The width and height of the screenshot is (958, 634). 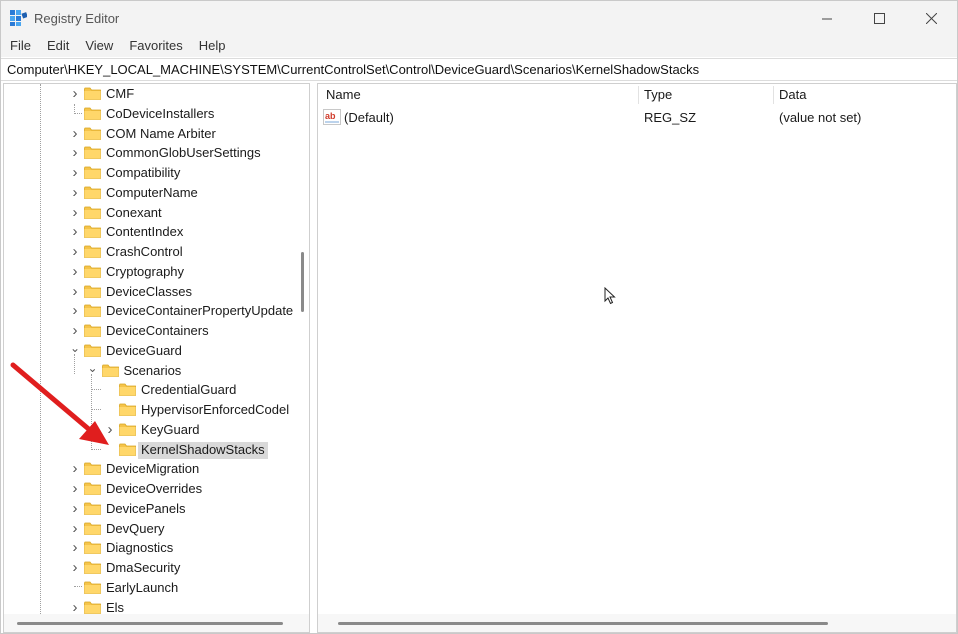 I want to click on tree-vertical-scroll-thumb, so click(x=302, y=282).